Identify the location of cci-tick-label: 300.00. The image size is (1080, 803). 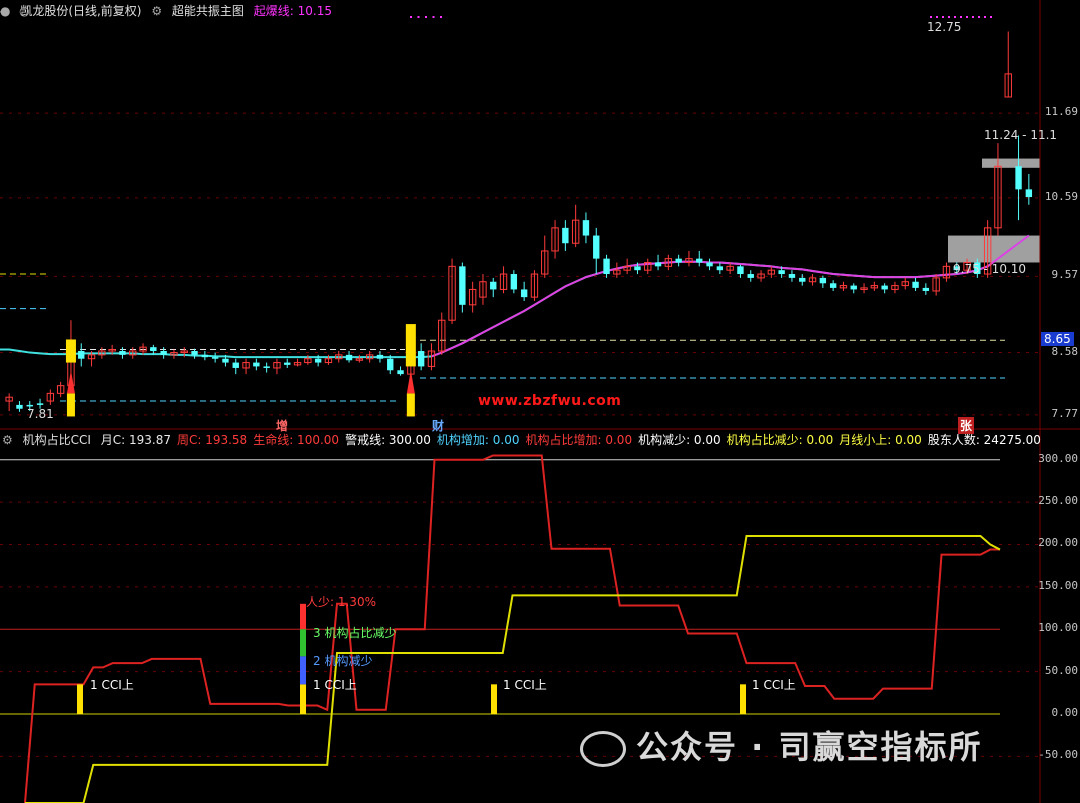
(1058, 458).